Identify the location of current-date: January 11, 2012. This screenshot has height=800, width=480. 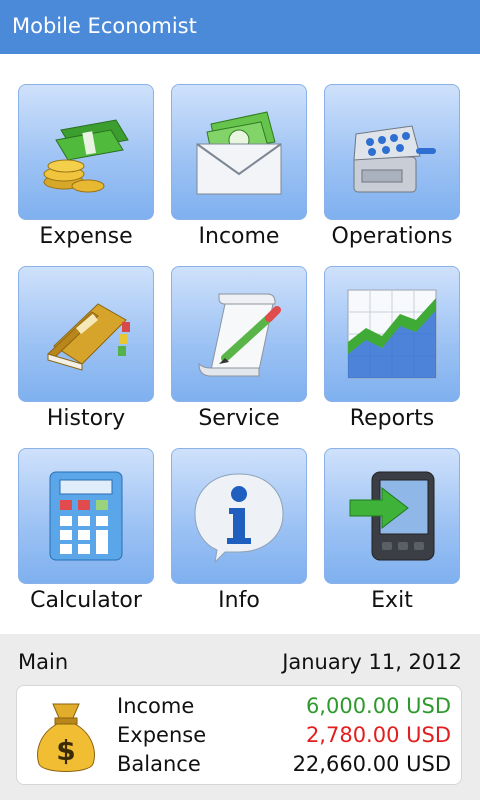
(372, 662).